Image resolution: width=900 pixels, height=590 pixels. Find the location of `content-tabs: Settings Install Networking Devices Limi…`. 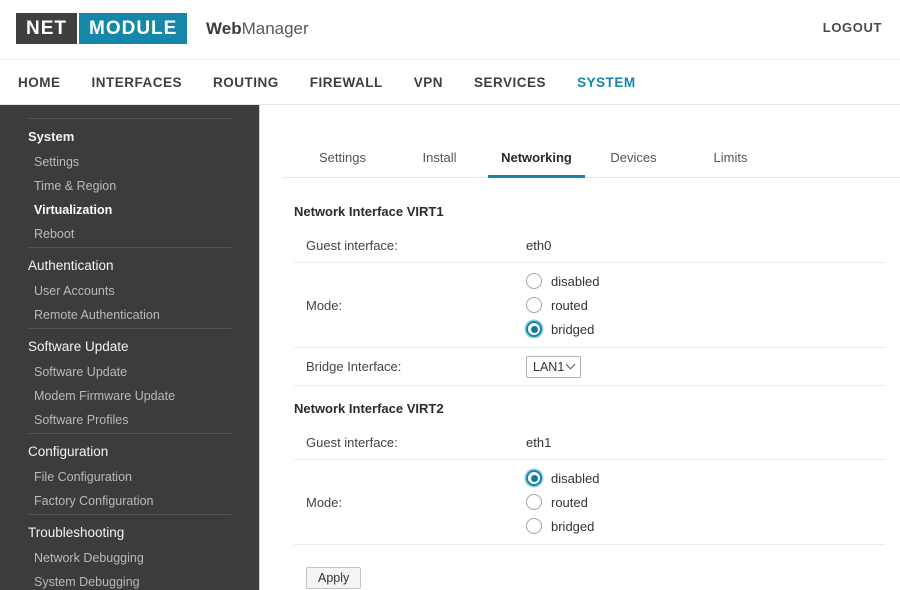

content-tabs: Settings Install Networking Devices Limi… is located at coordinates (591, 164).